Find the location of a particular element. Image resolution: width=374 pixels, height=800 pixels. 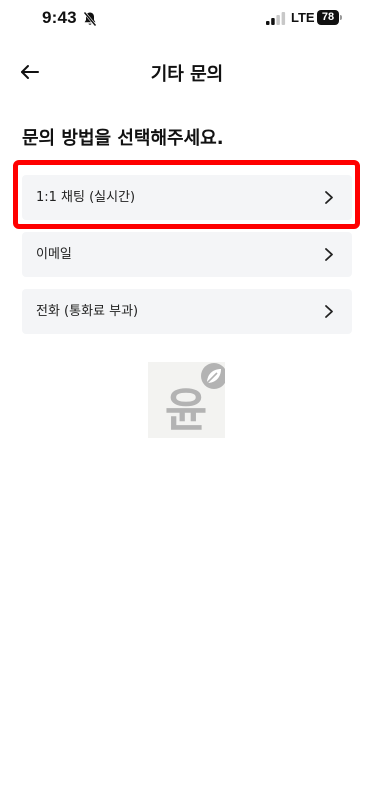

option-chat: 1:1 채팅 (실시간) is located at coordinates (187, 197).